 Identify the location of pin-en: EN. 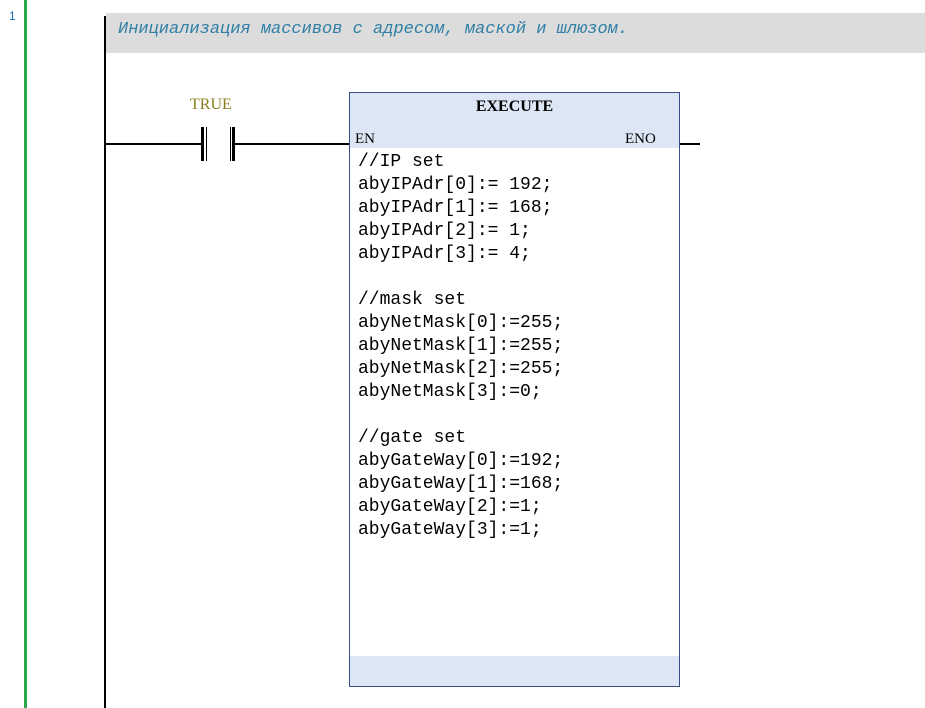
(365, 139).